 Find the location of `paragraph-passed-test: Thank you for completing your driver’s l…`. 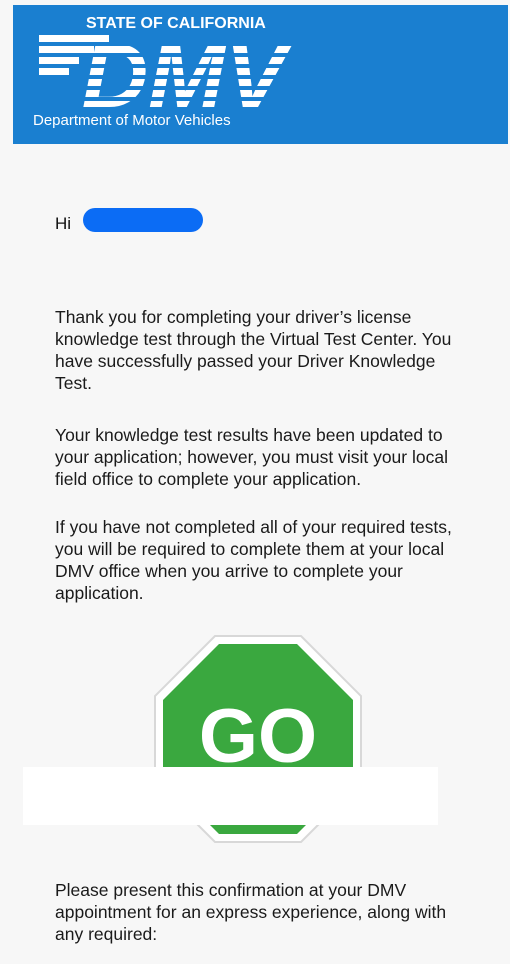

paragraph-passed-test: Thank you for completing your driver’s l… is located at coordinates (253, 350).